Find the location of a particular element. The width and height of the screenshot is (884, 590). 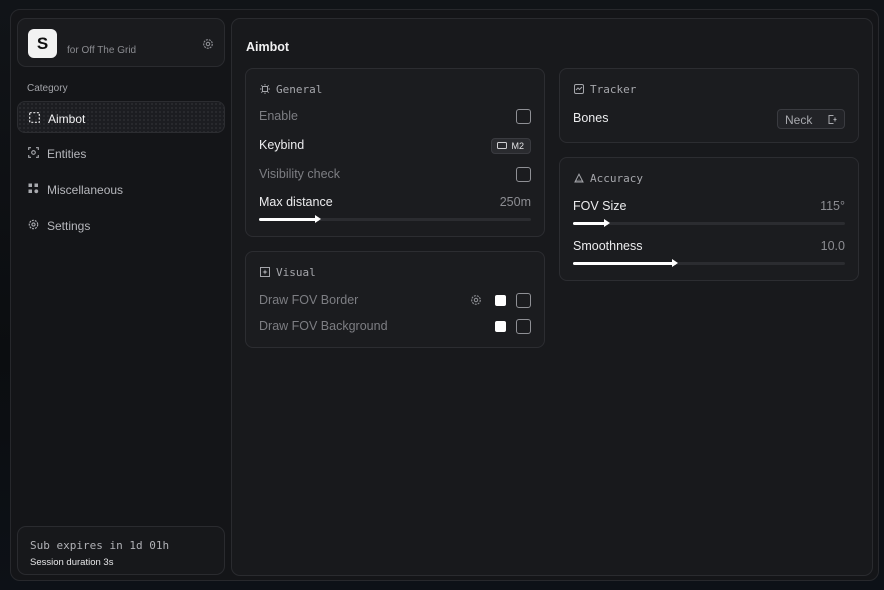

subscription-expiry: Sub expires in 1d 01h is located at coordinates (100, 545).